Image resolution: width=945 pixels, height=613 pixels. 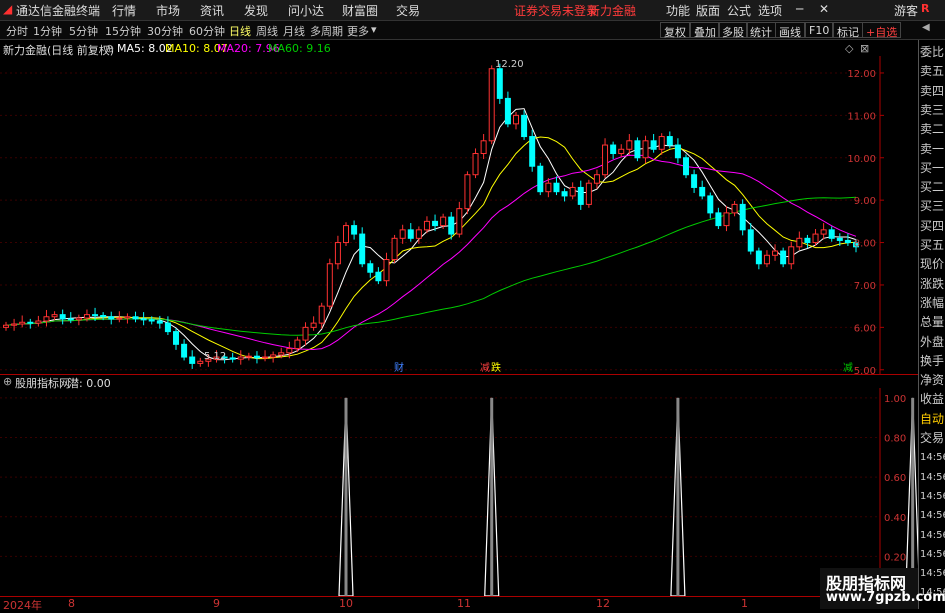 I want to click on period-item: 月线, so click(x=294, y=31).